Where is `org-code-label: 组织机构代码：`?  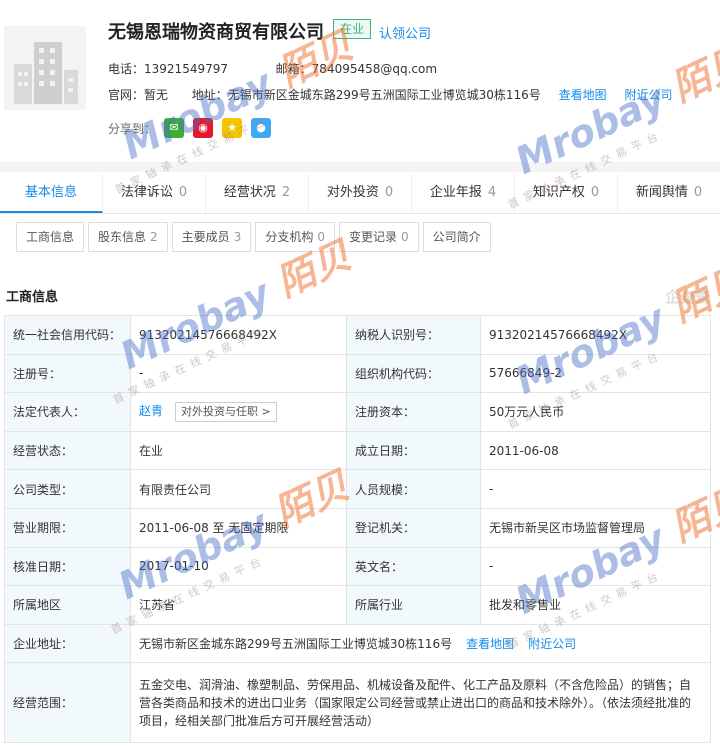 org-code-label: 组织机构代码： is located at coordinates (413, 373).